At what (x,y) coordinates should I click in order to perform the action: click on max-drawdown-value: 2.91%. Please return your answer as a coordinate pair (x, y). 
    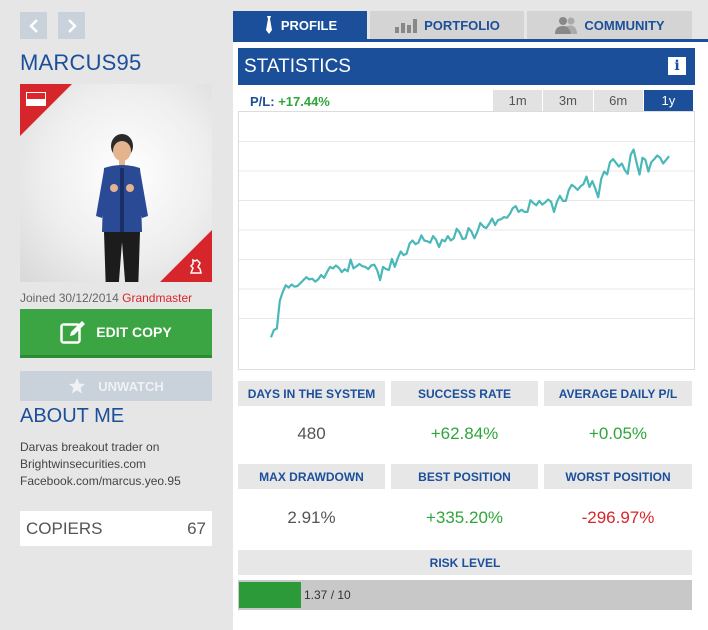
    Looking at the image, I should click on (311, 517).